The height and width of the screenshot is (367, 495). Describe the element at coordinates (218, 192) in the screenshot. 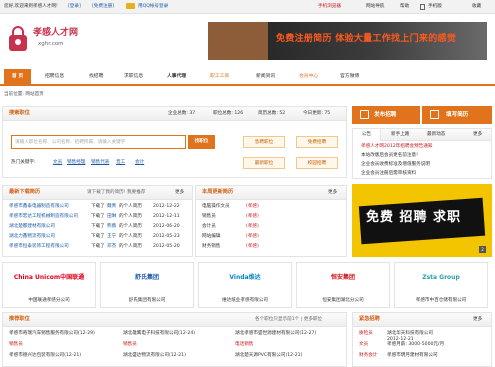

I see `section-title: 本周更新简历` at that location.